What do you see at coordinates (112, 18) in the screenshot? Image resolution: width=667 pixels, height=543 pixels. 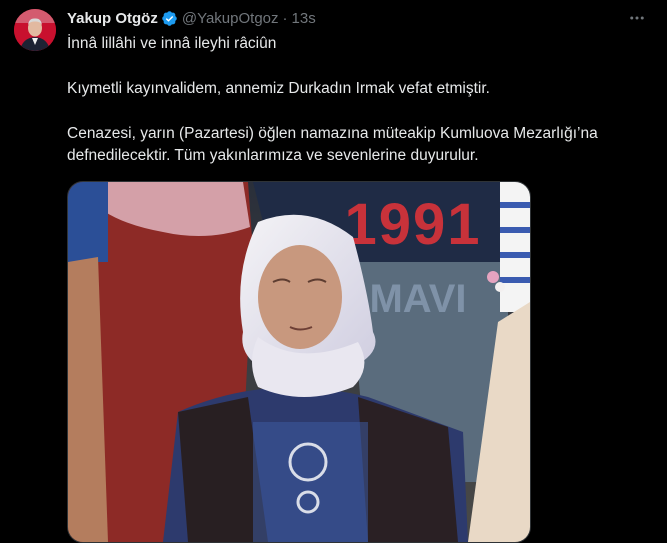 I see `author-name: Yakup Otgöz` at bounding box center [112, 18].